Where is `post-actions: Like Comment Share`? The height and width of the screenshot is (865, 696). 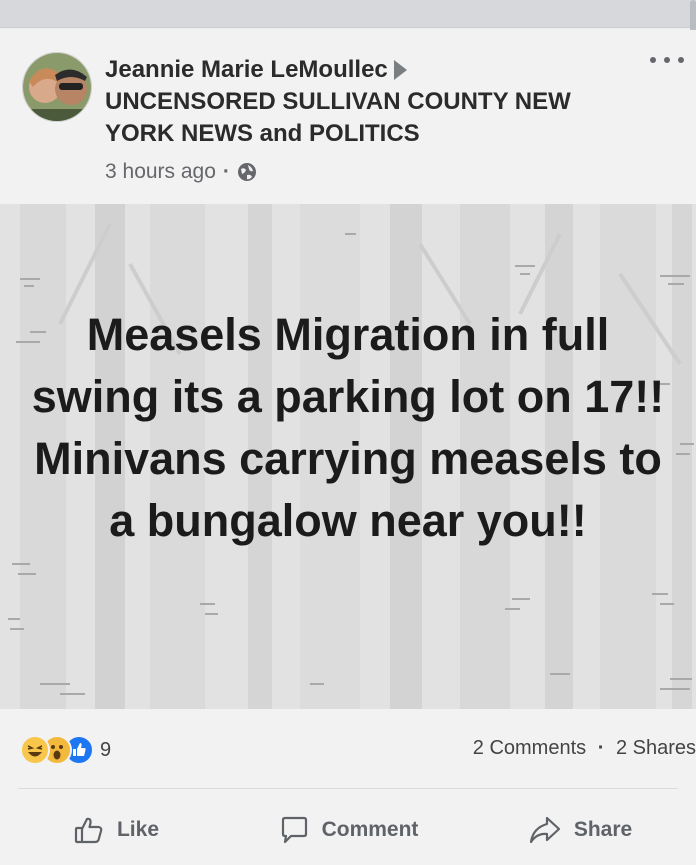 post-actions: Like Comment Share is located at coordinates (348, 830).